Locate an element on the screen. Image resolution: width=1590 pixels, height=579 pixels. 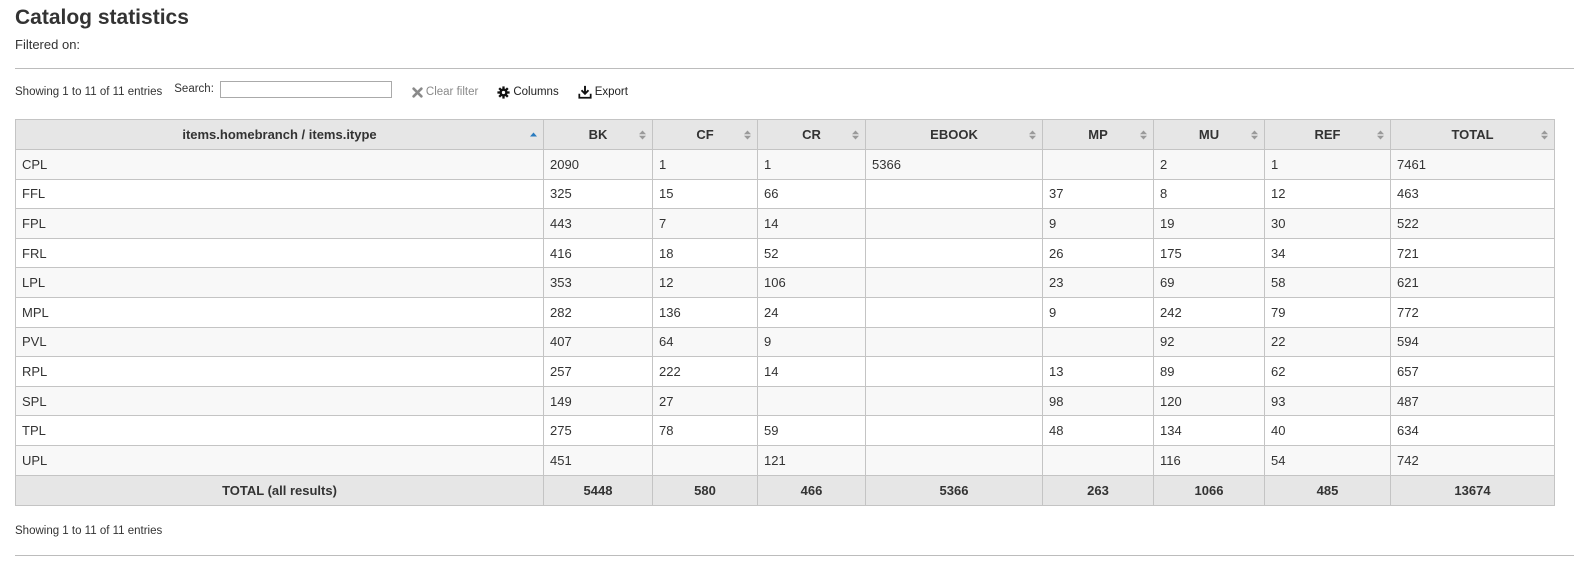
table-cell: 98 is located at coordinates (1098, 401).